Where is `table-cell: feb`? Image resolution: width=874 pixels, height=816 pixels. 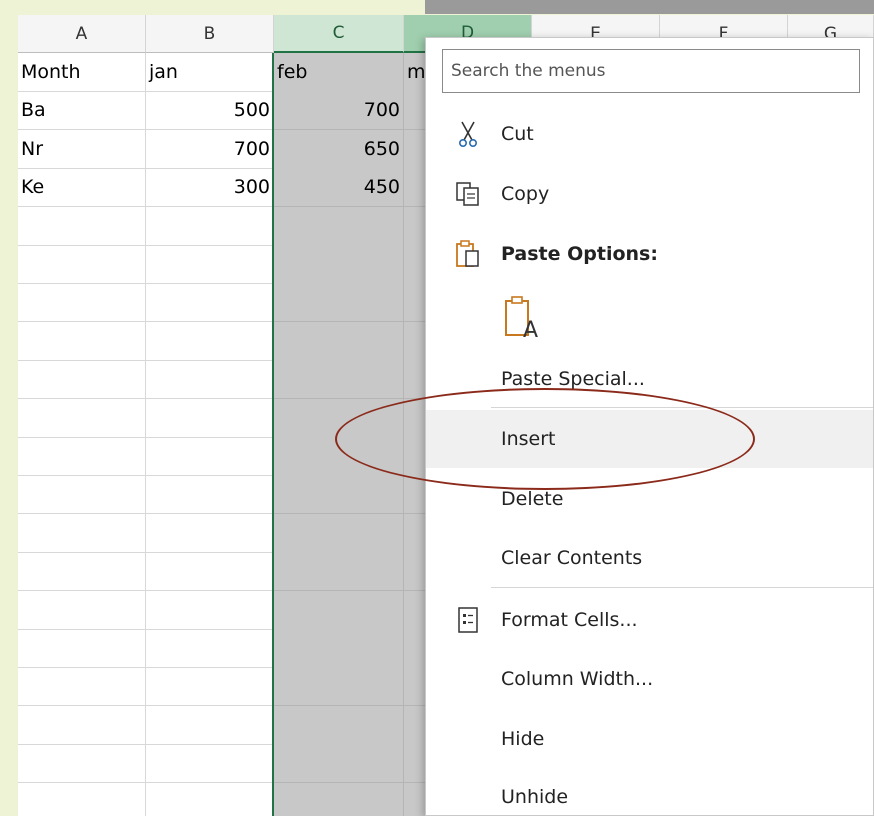 table-cell: feb is located at coordinates (339, 72).